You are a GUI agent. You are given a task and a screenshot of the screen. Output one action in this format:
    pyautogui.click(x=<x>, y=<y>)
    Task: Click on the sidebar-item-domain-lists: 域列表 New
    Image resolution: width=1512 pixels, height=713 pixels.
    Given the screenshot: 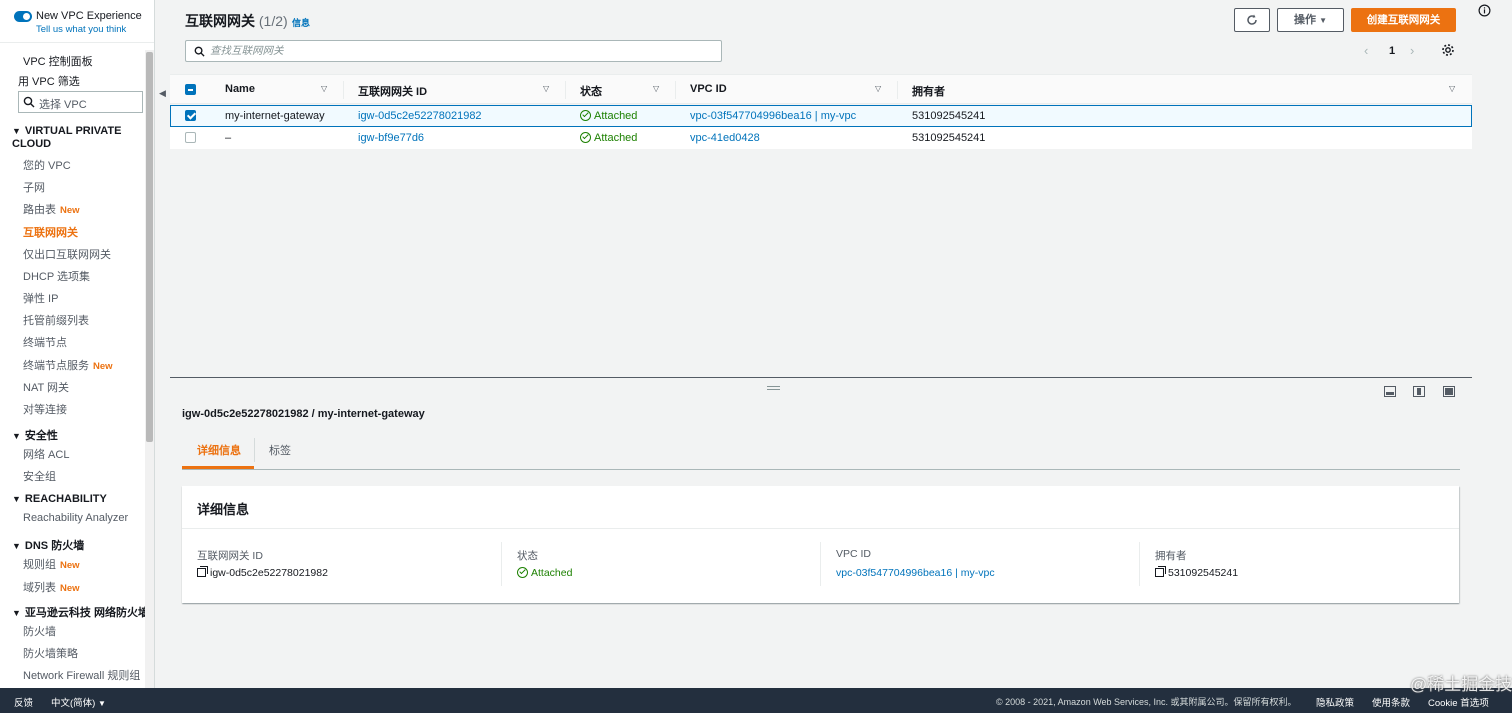 What is the action you would take?
    pyautogui.click(x=51, y=587)
    